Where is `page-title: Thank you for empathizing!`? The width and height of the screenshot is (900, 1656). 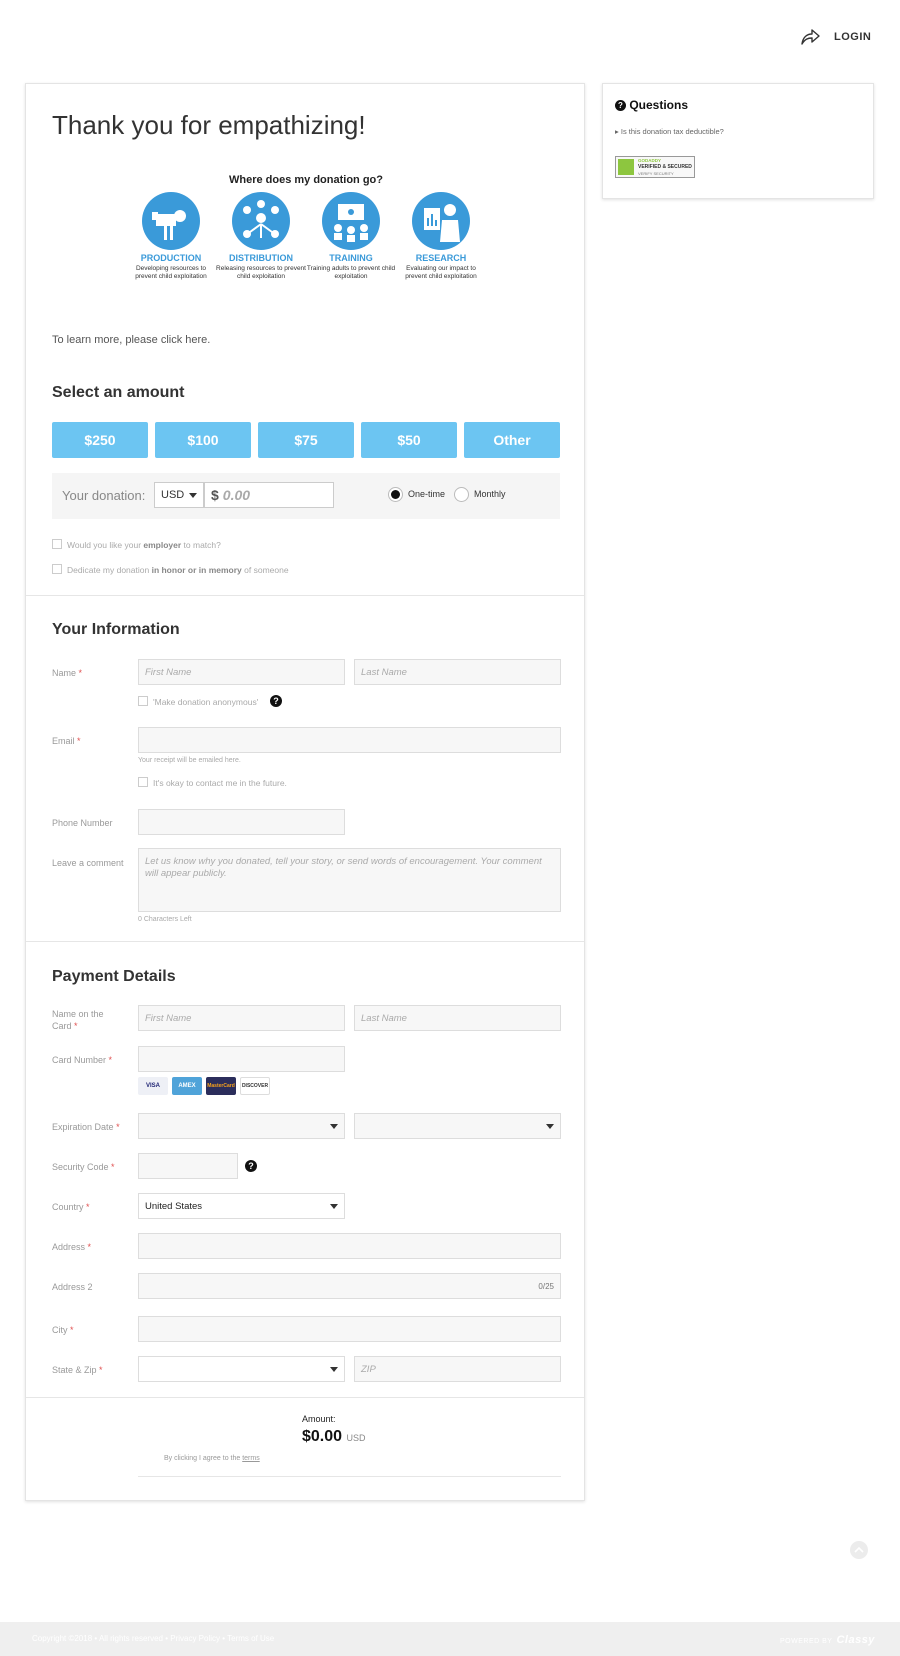
page-title: Thank you for empathizing! is located at coordinates (209, 125).